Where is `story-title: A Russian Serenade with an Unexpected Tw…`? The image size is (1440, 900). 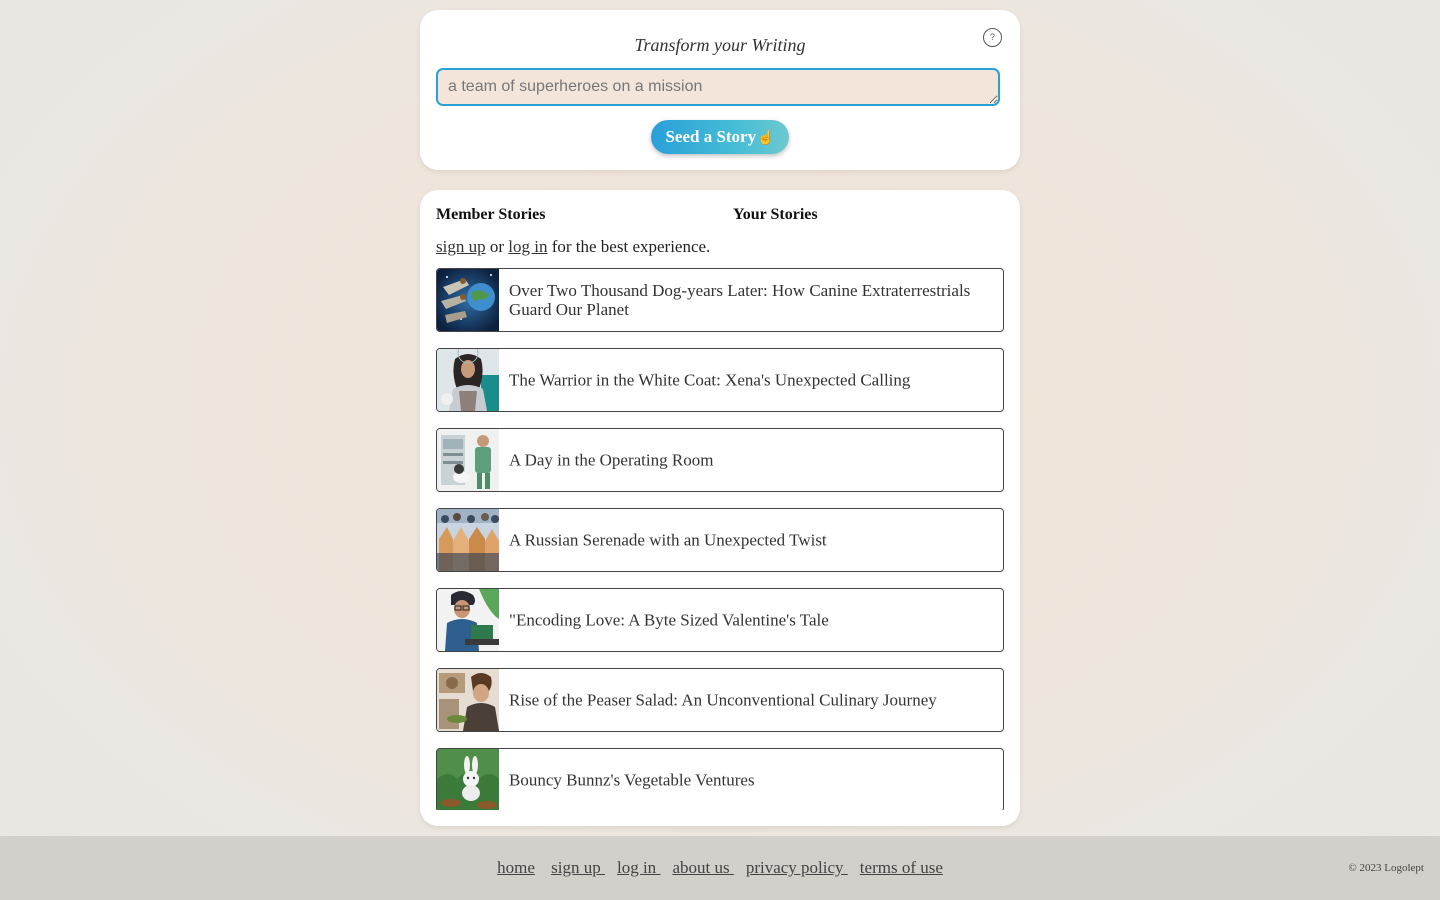 story-title: A Russian Serenade with an Unexpected Tw… is located at coordinates (668, 540).